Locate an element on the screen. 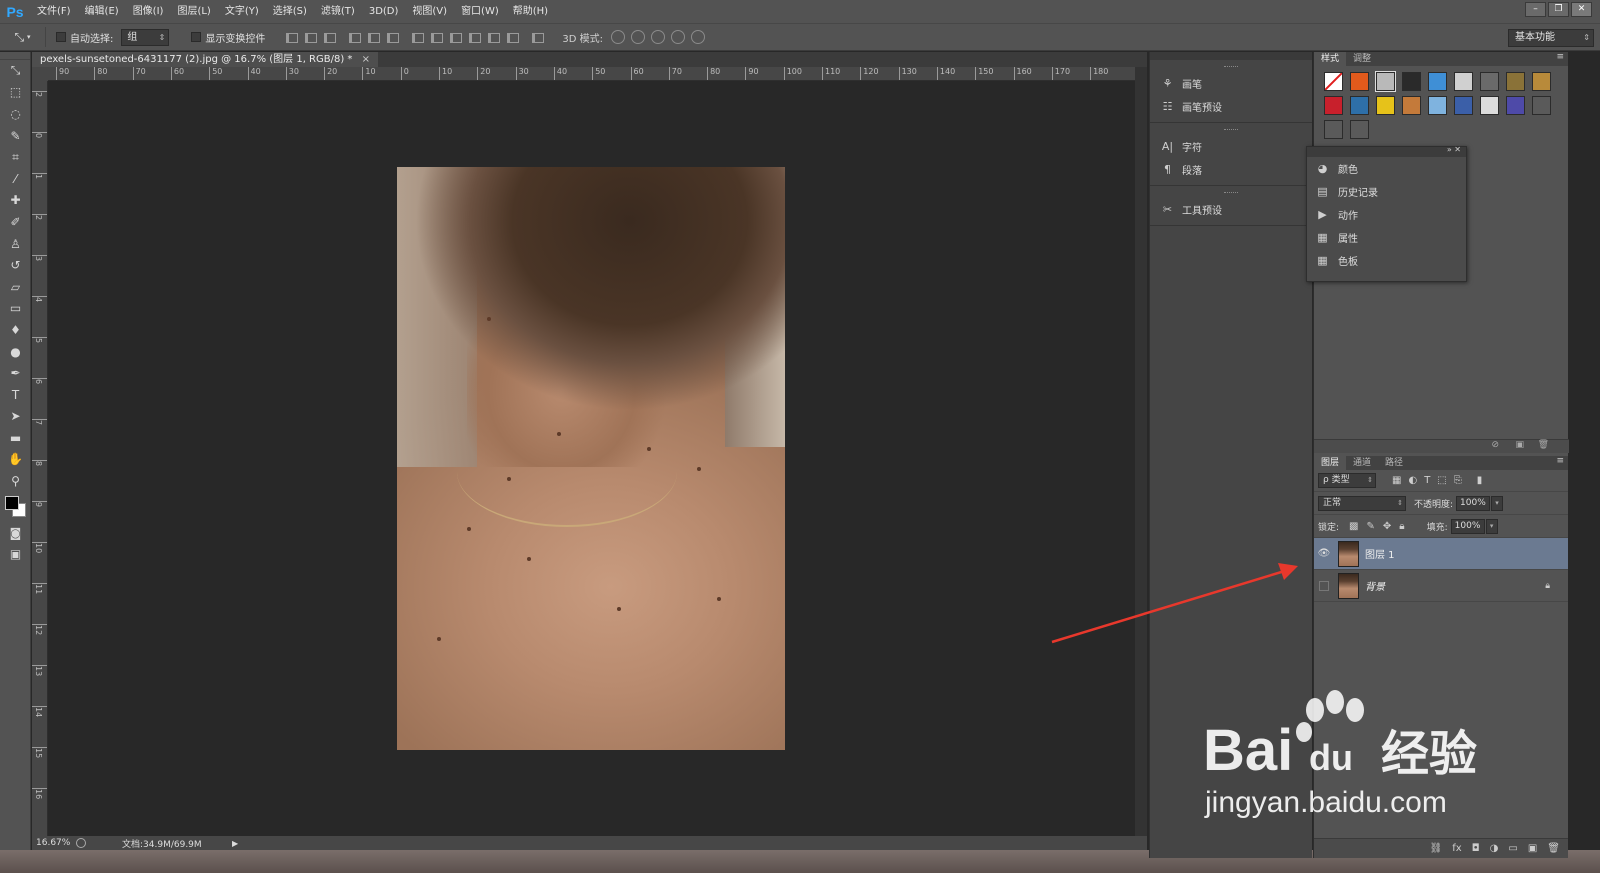 This screenshot has height=873, width=1600. menu-item: 滤镜(T) is located at coordinates (338, 11).